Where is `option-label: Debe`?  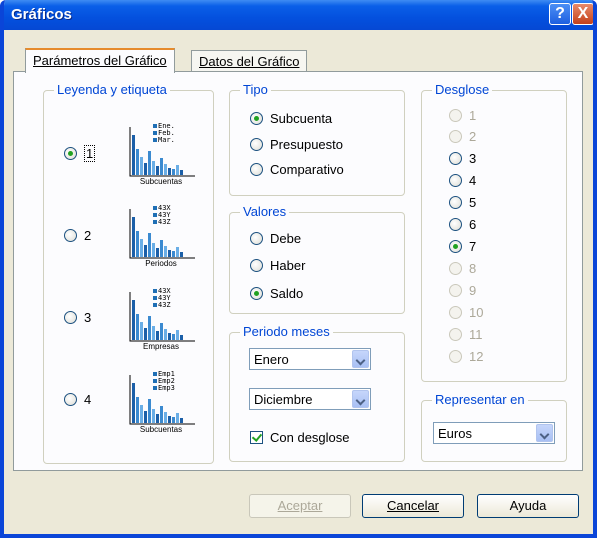 option-label: Debe is located at coordinates (286, 238).